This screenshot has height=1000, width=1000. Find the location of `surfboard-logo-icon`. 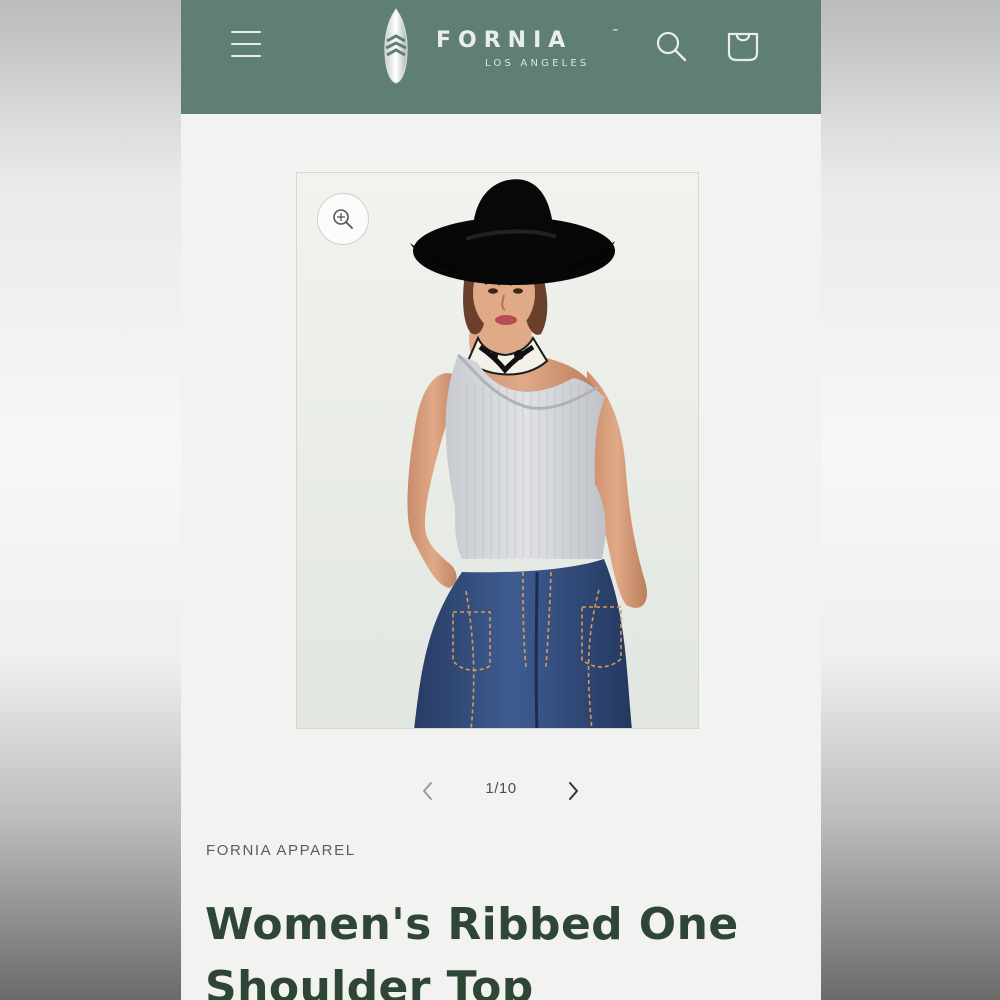

surfboard-logo-icon is located at coordinates (396, 46).